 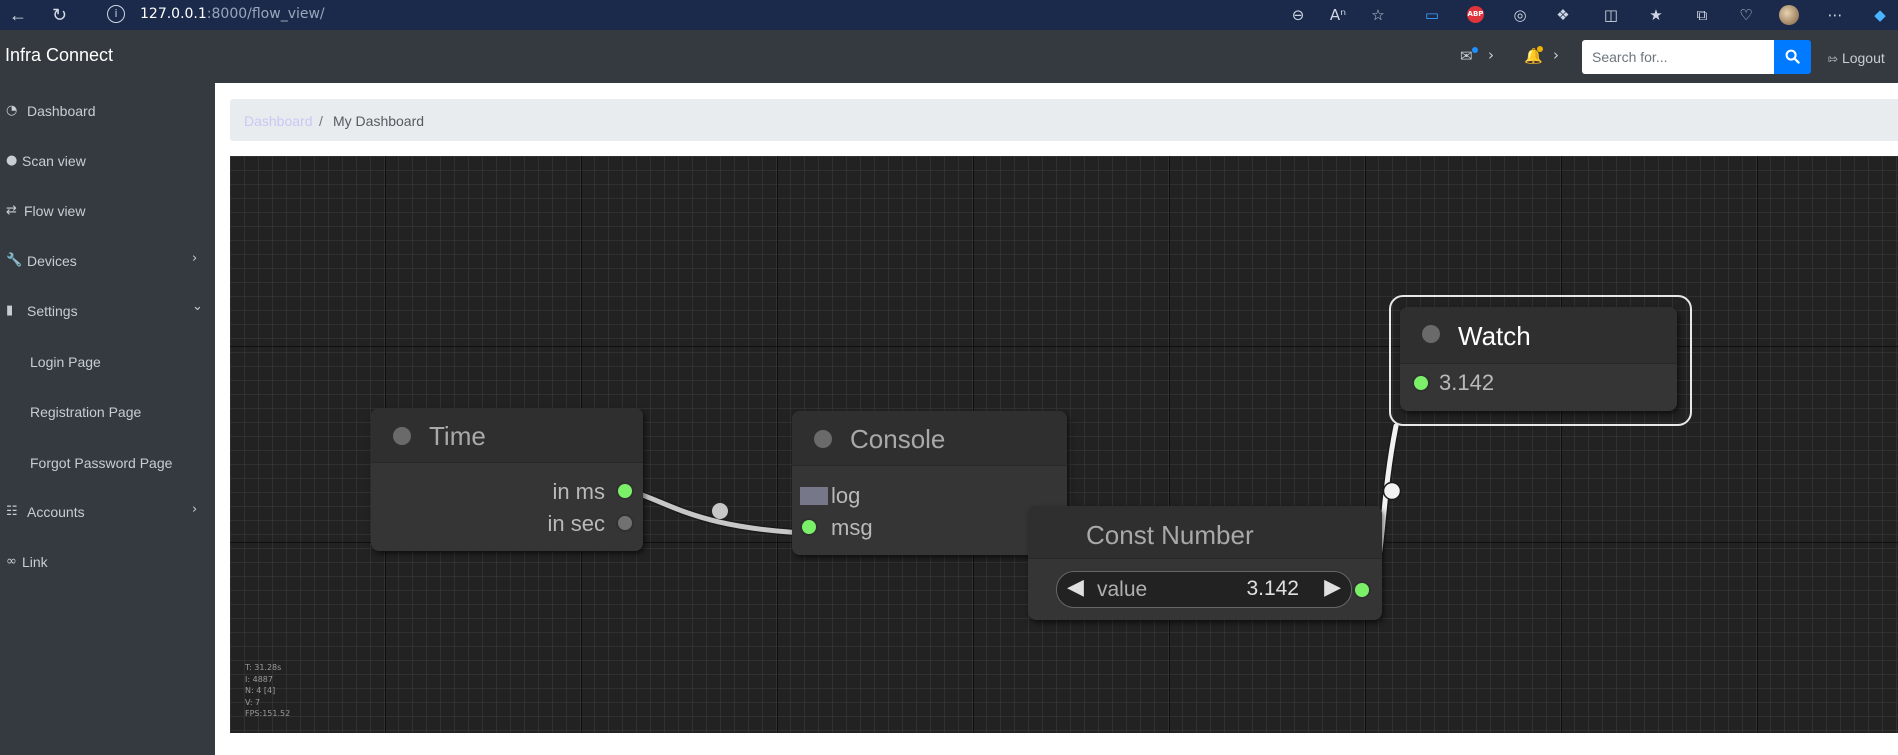 I want to click on sidebar-item-settings: ▮ Settings ⌄, so click(x=107, y=311).